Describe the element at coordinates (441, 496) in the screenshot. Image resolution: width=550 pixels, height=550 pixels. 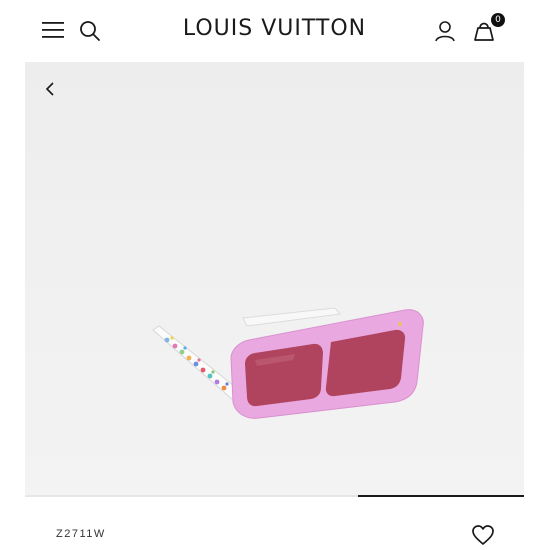
I see `carousel-indicator-active` at that location.